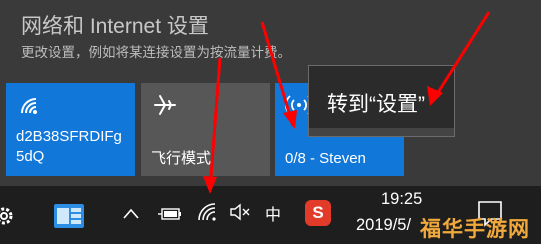  I want to click on go-to-settings-tooltip: 转到“设置”, so click(381, 101).